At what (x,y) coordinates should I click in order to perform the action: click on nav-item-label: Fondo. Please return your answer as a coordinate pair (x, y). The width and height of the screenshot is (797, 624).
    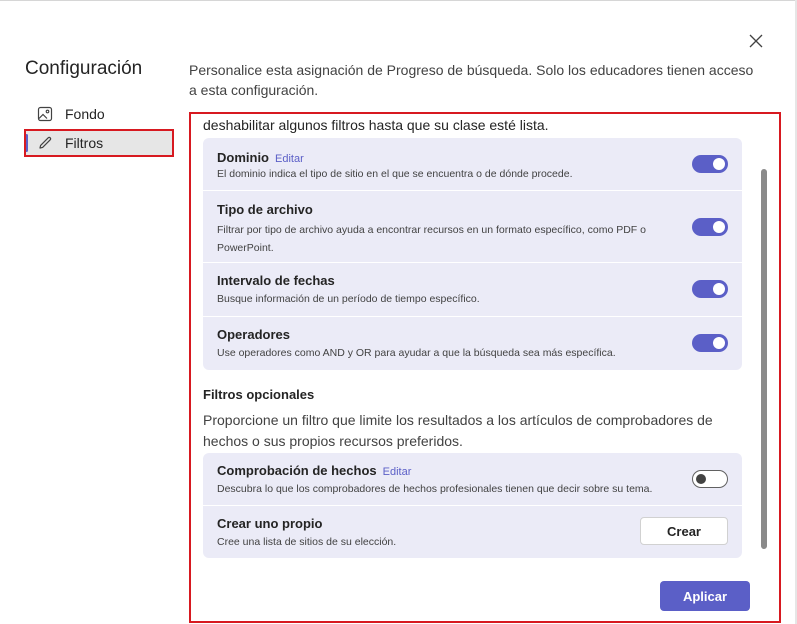
    Looking at the image, I should click on (85, 114).